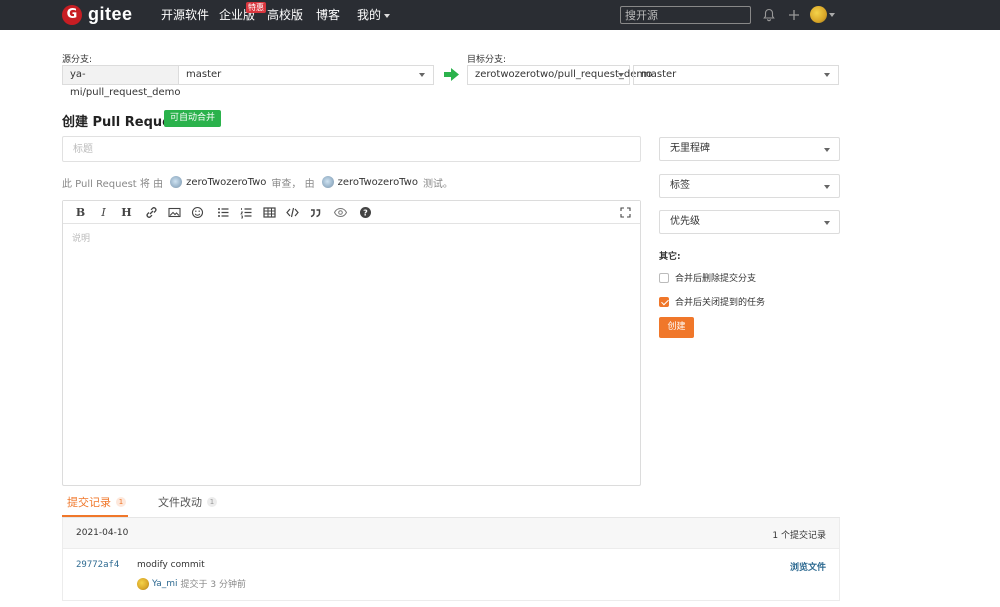 This screenshot has width=1000, height=607. What do you see at coordinates (77, 60) in the screenshot?
I see `source-branch-label: 源分支:` at bounding box center [77, 60].